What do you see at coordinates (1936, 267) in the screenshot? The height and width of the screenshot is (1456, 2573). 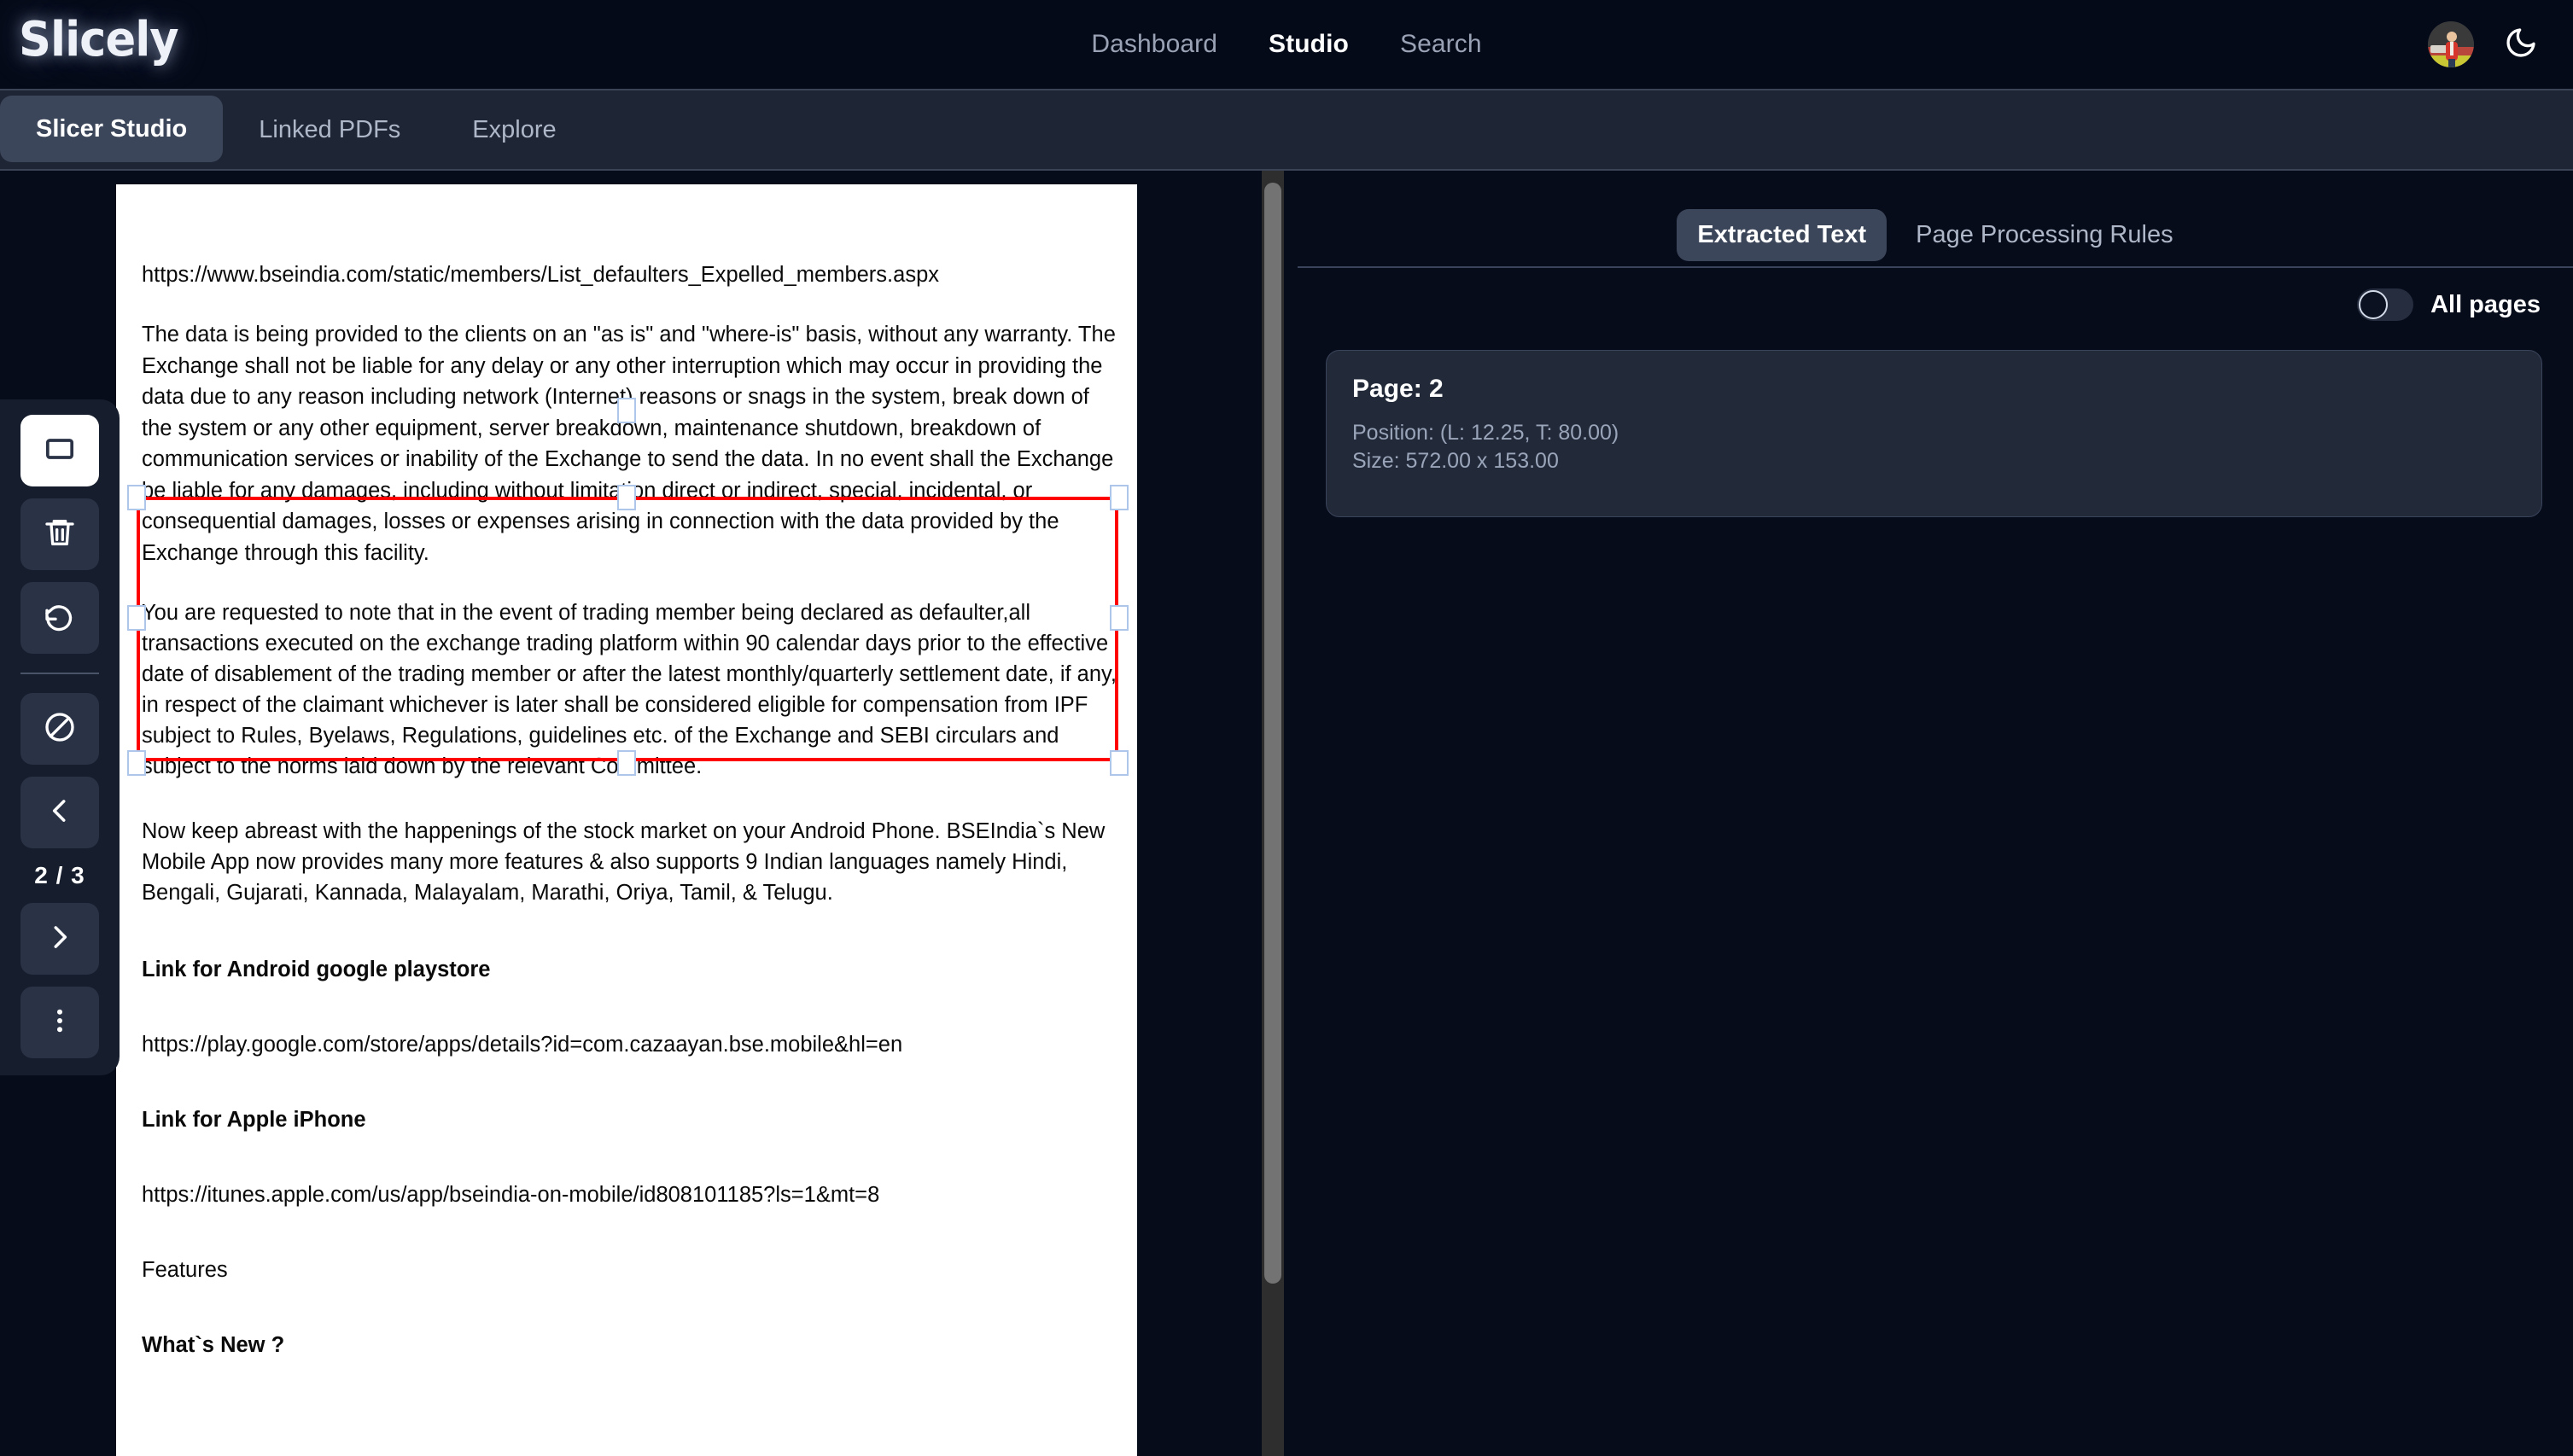 I see `right-panel-divider` at bounding box center [1936, 267].